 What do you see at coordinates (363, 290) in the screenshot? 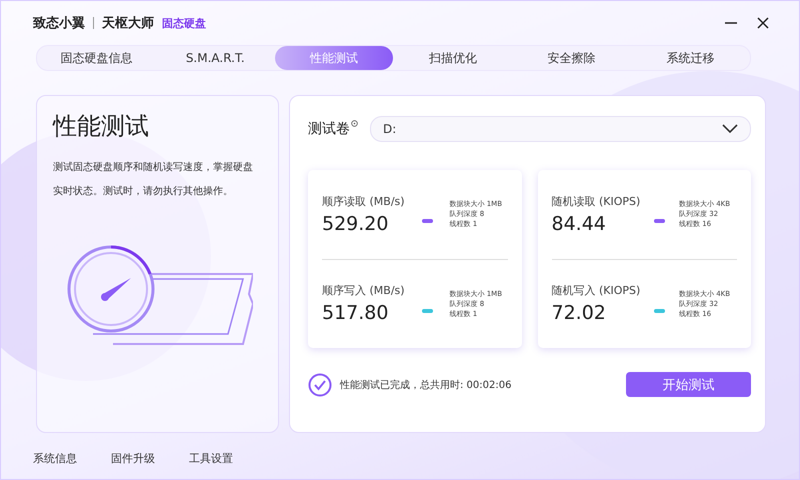
I see `metric-name: 顺序写入 (MB/s)` at bounding box center [363, 290].